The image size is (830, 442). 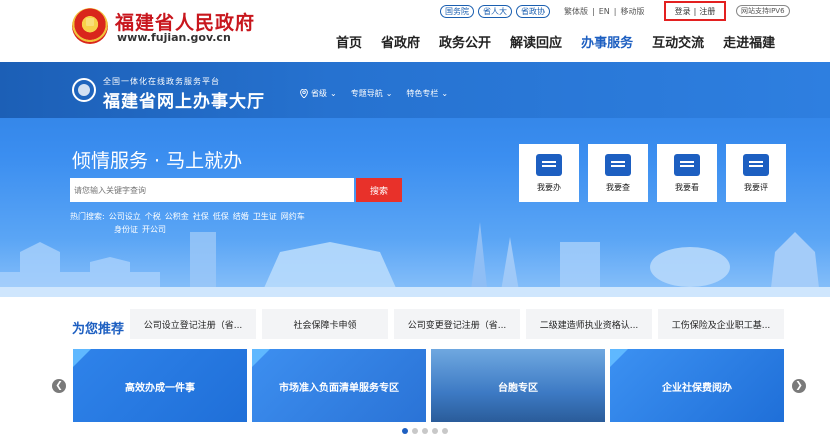 I want to click on quick-action-label: 我要评, so click(x=756, y=187).